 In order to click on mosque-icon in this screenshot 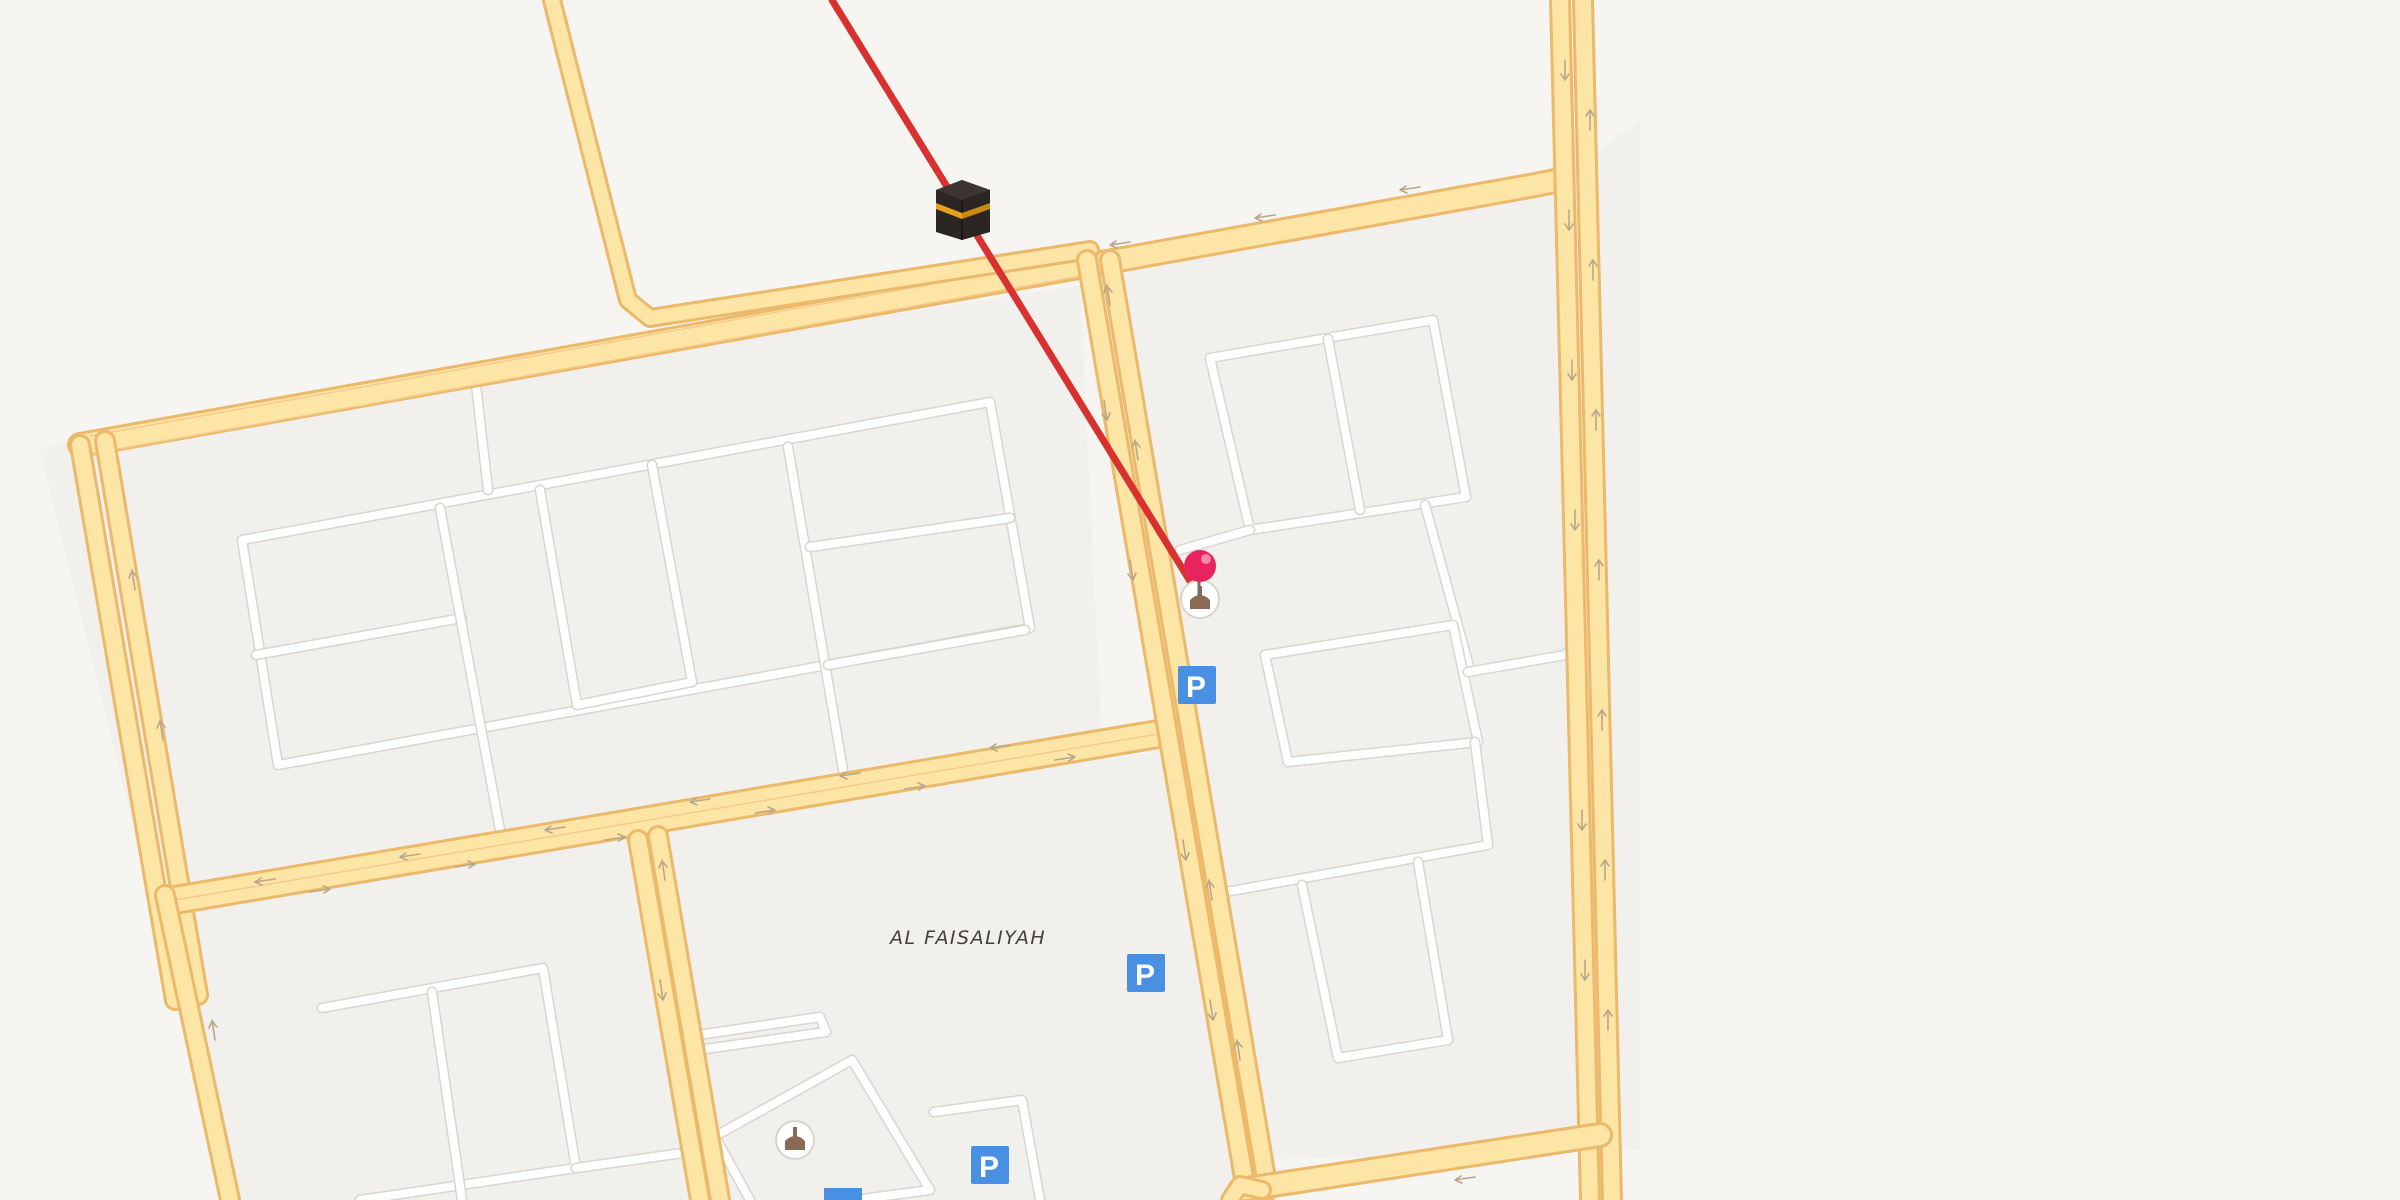, I will do `click(795, 1140)`.